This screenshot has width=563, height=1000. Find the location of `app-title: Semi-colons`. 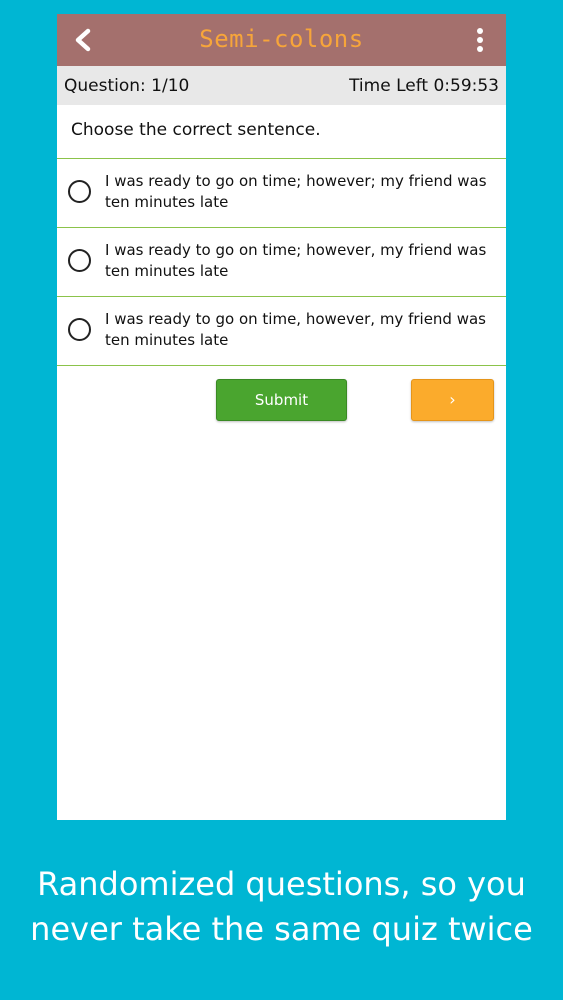

app-title: Semi-colons is located at coordinates (281, 39).